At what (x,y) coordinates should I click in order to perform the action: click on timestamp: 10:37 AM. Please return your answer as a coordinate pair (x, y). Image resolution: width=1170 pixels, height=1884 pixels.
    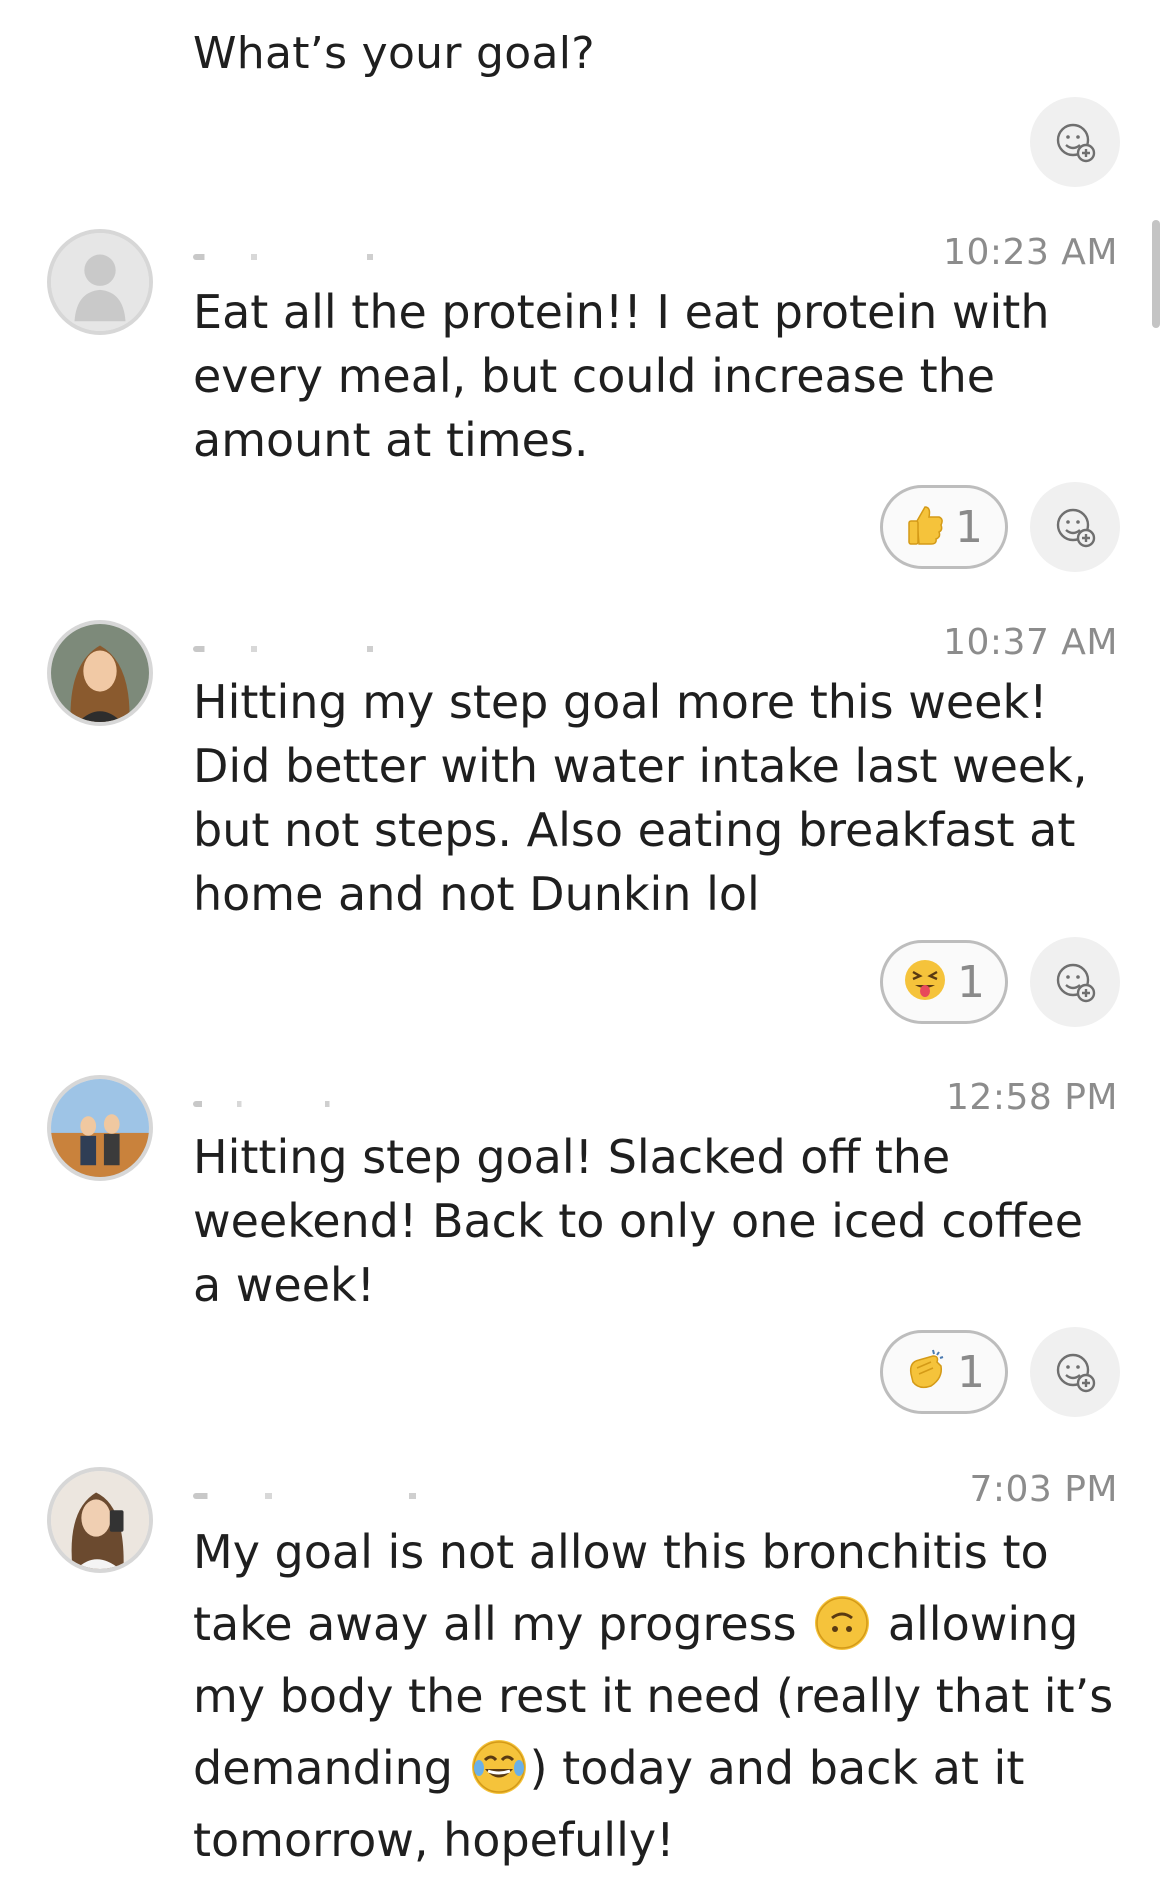
    Looking at the image, I should click on (1030, 642).